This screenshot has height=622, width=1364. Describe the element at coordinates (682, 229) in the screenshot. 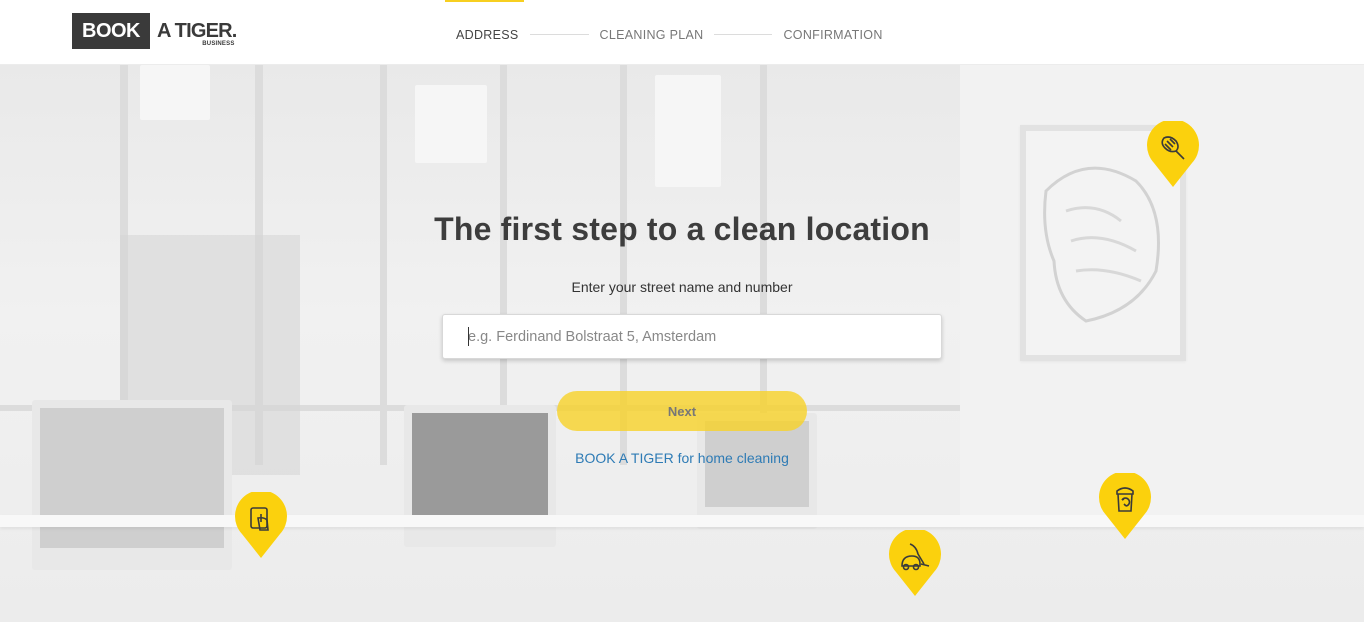

I see `hero-title: The first step to a clean location` at that location.